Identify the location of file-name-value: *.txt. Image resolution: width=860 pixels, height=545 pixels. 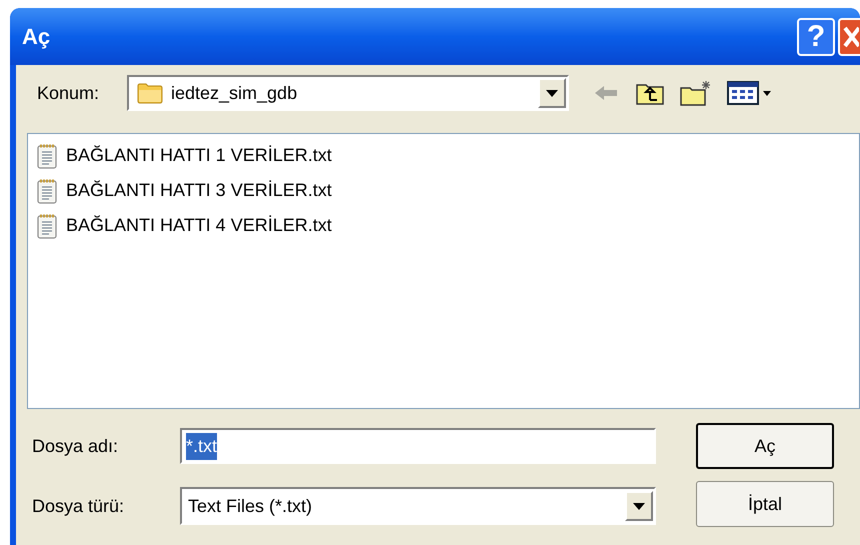
(202, 446).